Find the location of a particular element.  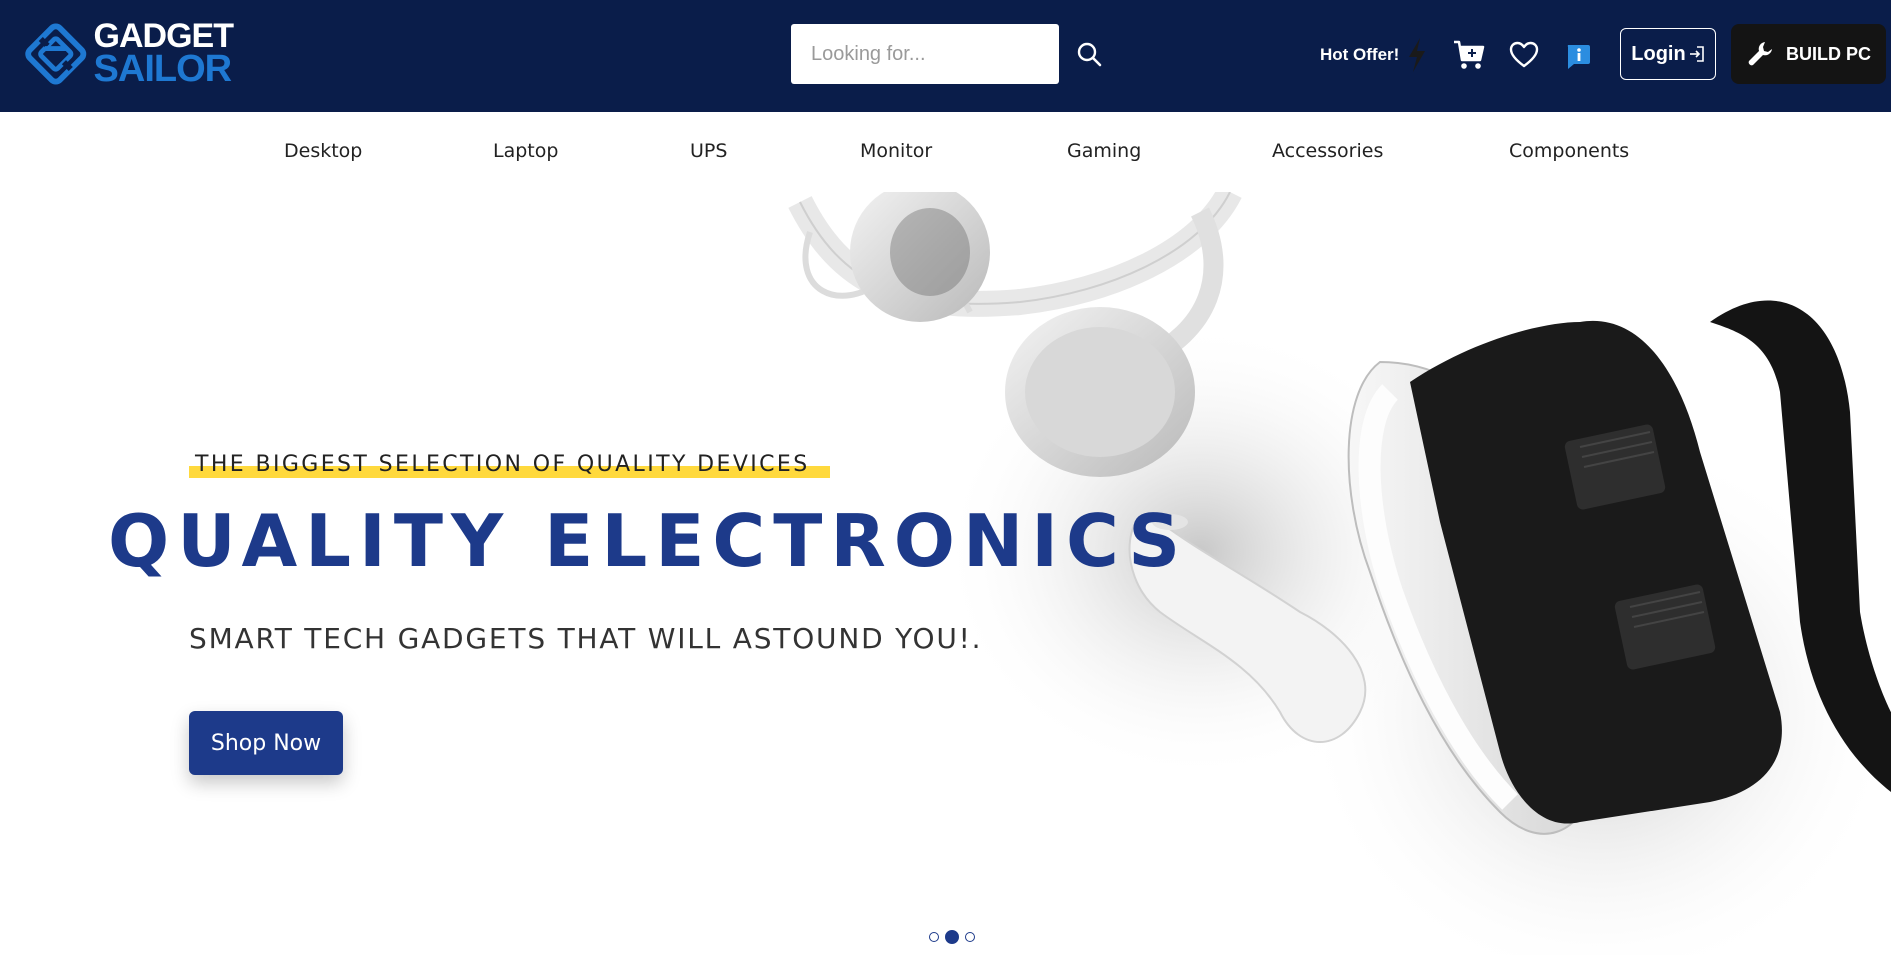

login-button: Login is located at coordinates (1668, 54).